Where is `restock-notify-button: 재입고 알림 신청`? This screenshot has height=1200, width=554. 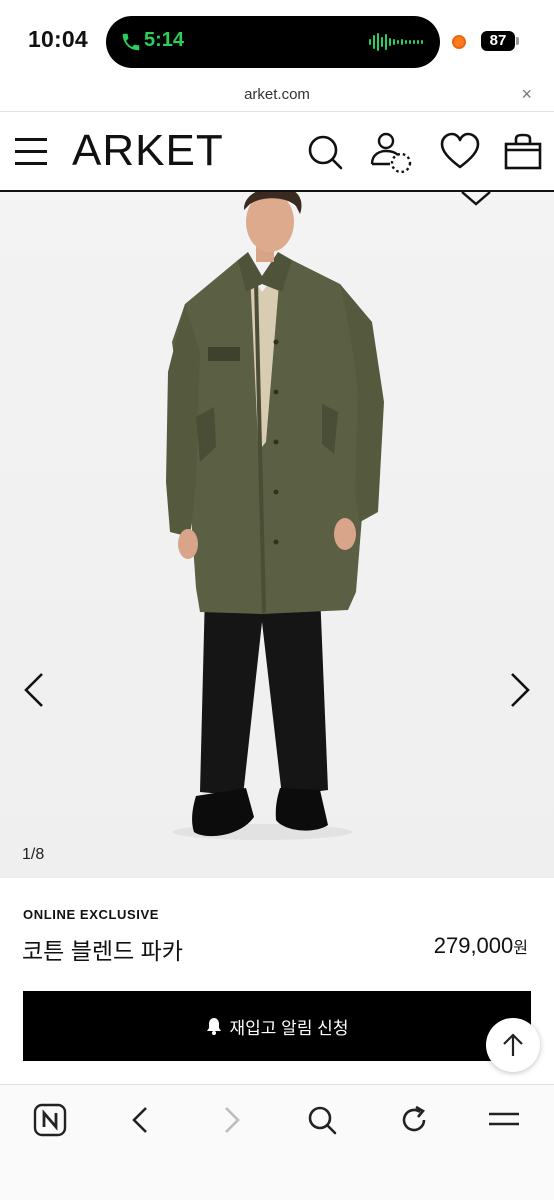
restock-notify-button: 재입고 알림 신청 is located at coordinates (277, 1026).